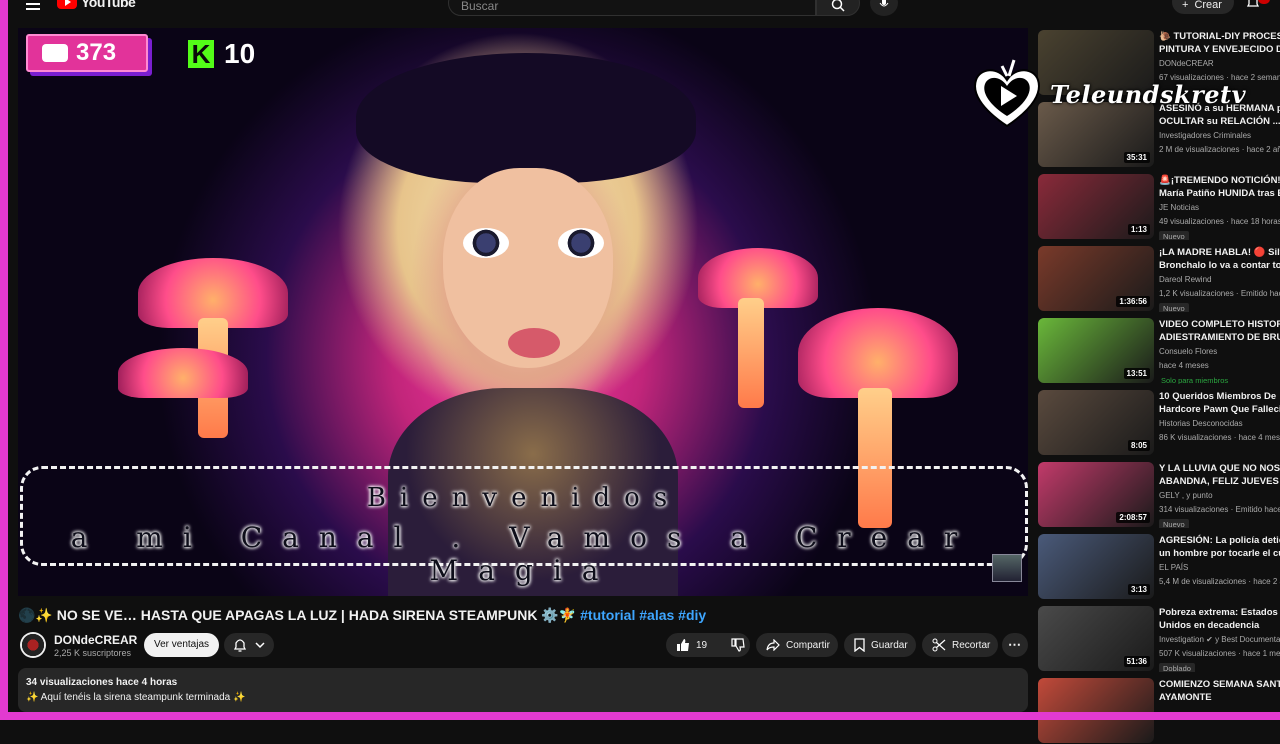 This screenshot has height=744, width=1280. Describe the element at coordinates (708, 645) in the screenshot. I see `like-dislike-group: 19` at that location.